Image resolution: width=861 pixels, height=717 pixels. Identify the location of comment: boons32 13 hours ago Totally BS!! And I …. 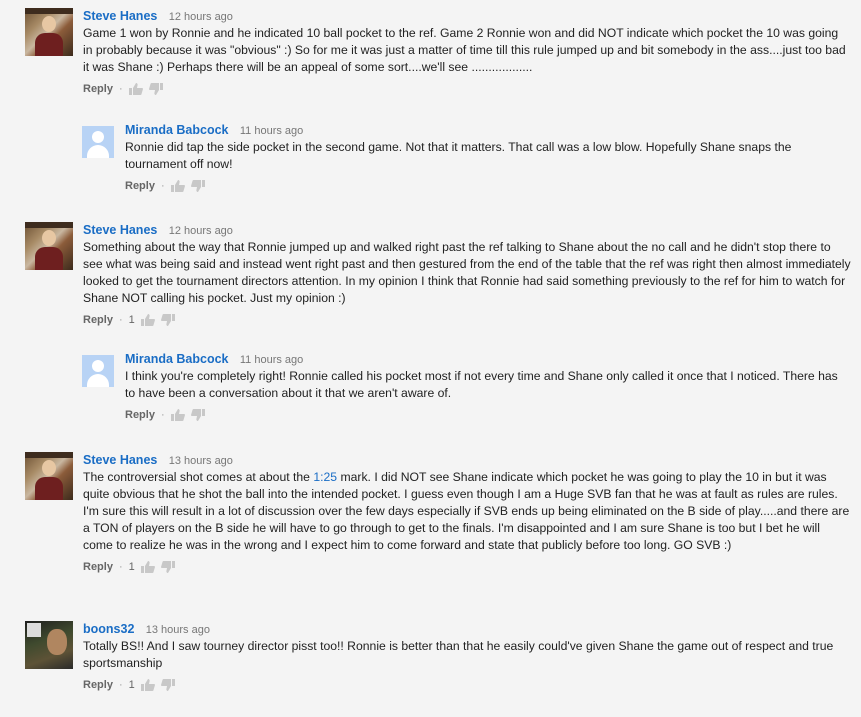
(438, 657).